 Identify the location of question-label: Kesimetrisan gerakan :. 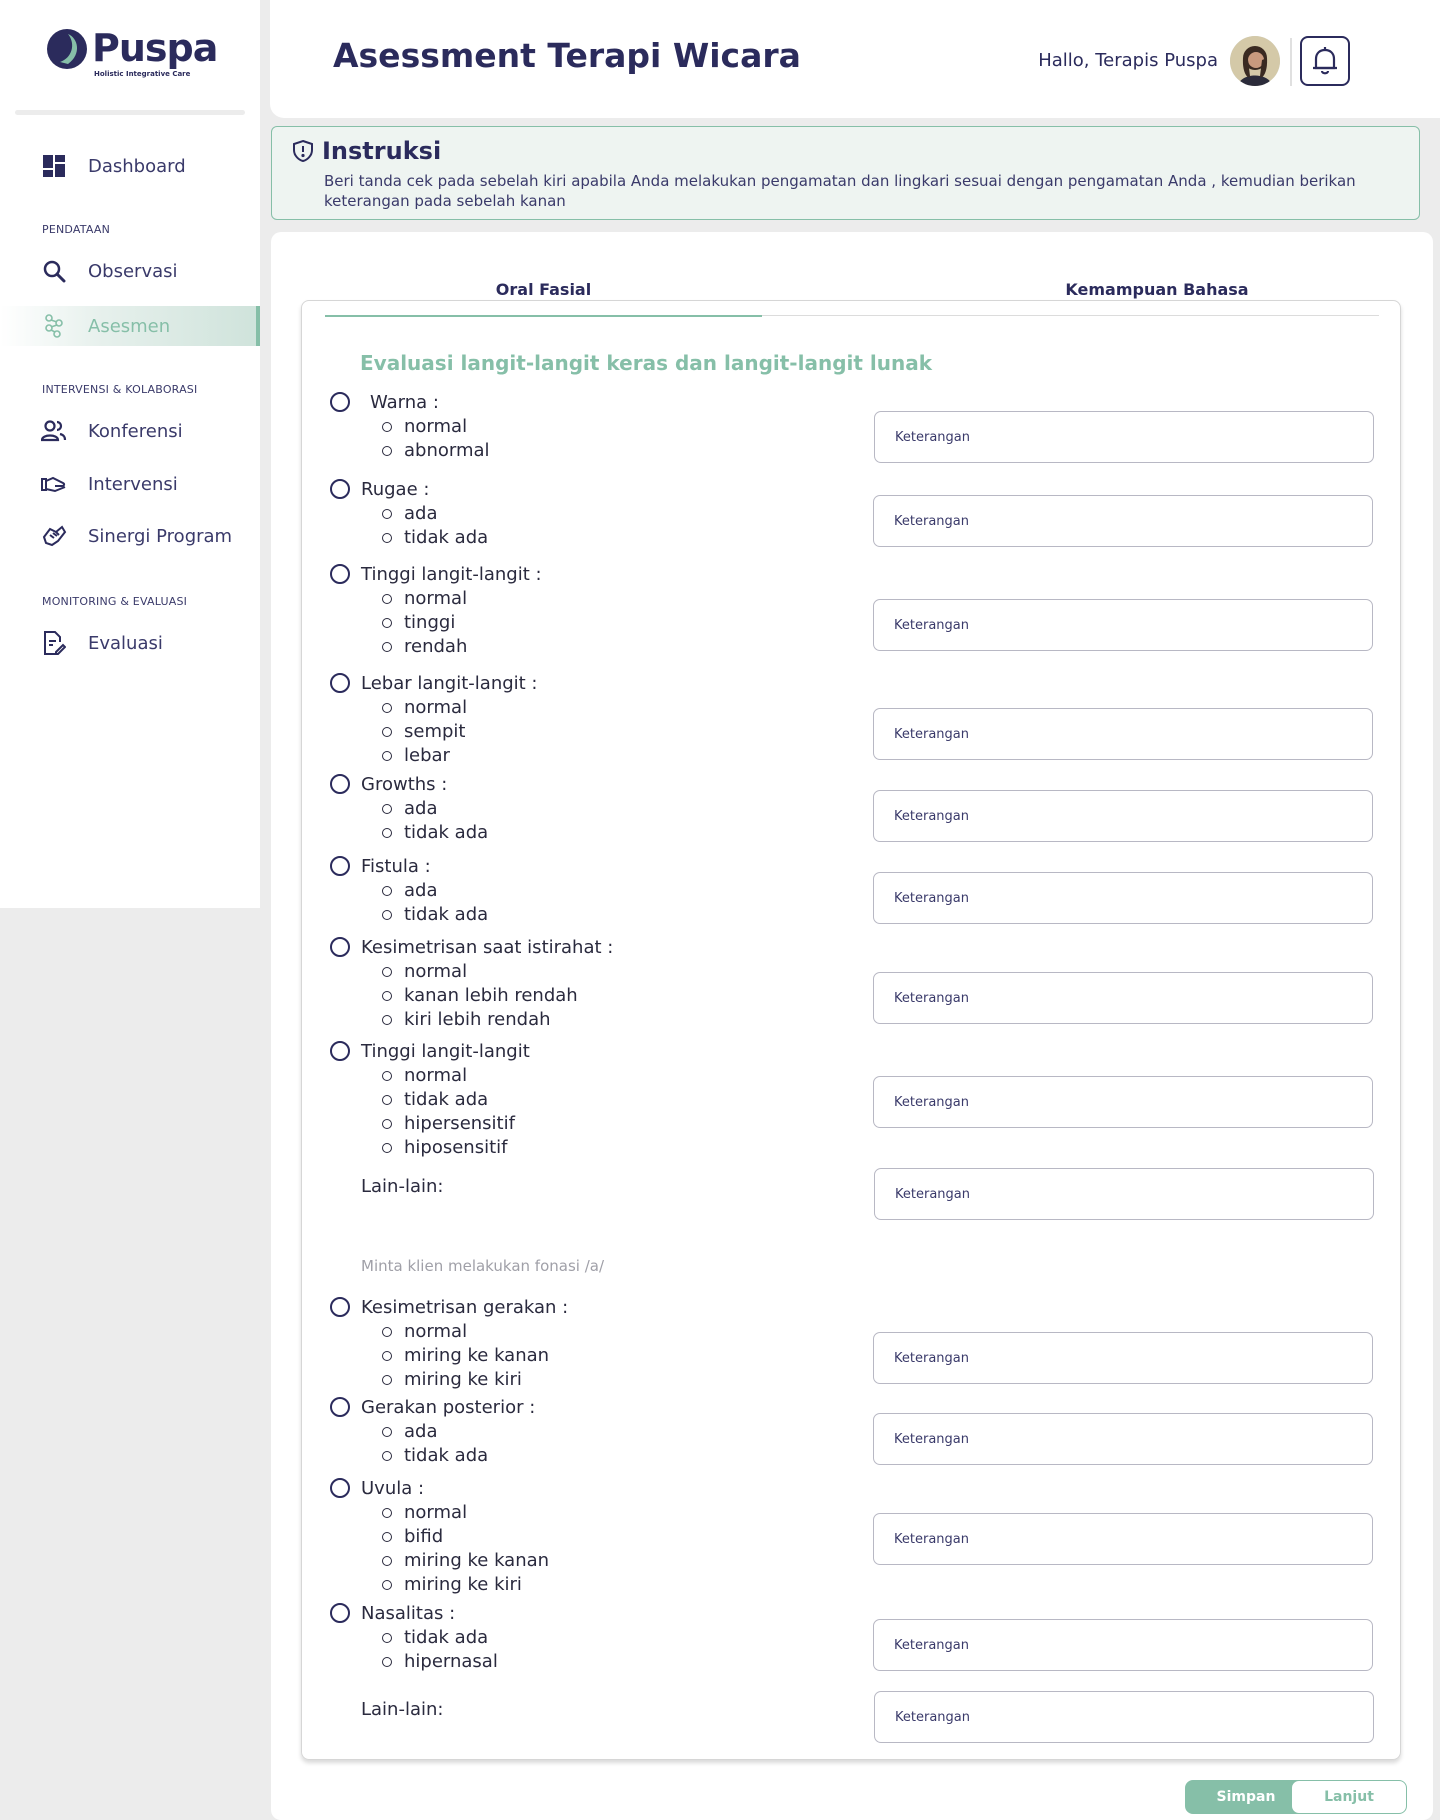
(465, 1307).